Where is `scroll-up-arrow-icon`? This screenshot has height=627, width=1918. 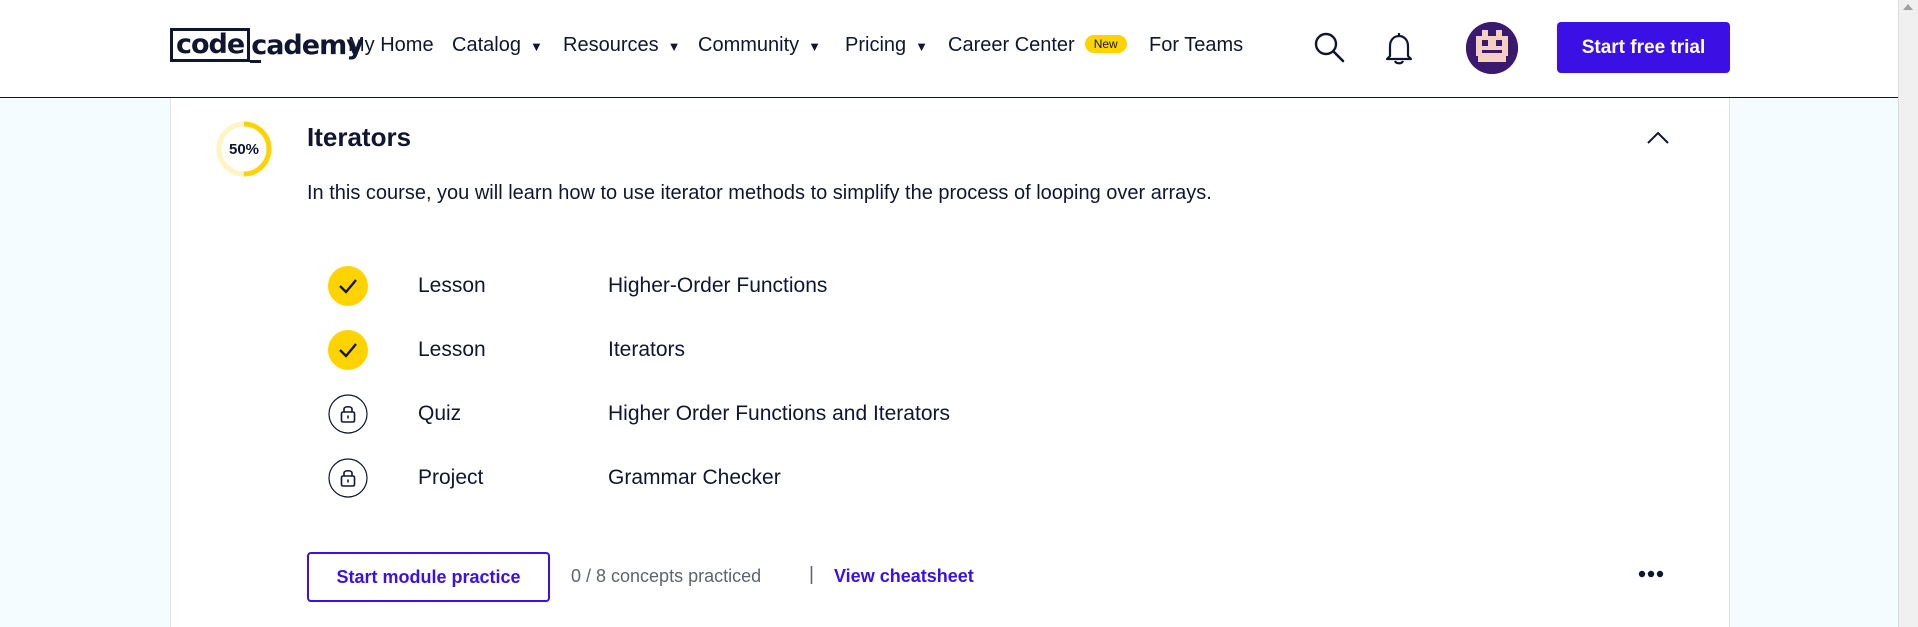
scroll-up-arrow-icon is located at coordinates (1908, 7).